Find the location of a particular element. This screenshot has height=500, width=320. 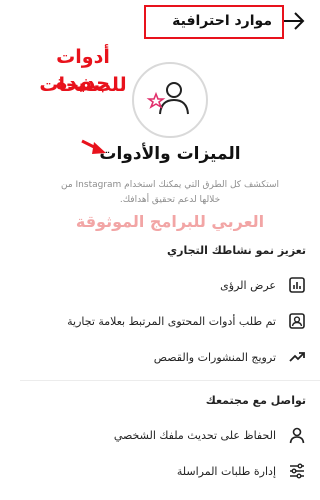

features-hero-icon is located at coordinates (170, 100).